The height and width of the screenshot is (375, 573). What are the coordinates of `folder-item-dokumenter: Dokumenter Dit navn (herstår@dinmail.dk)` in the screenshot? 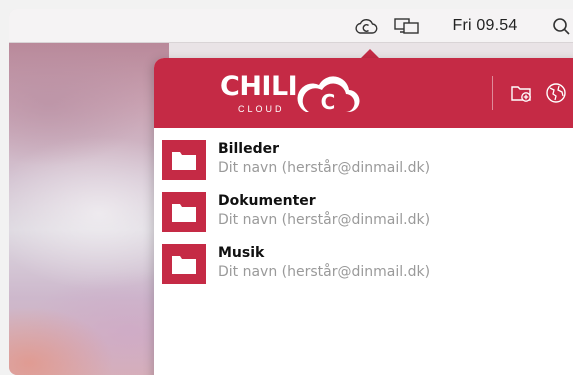 It's located at (363, 216).